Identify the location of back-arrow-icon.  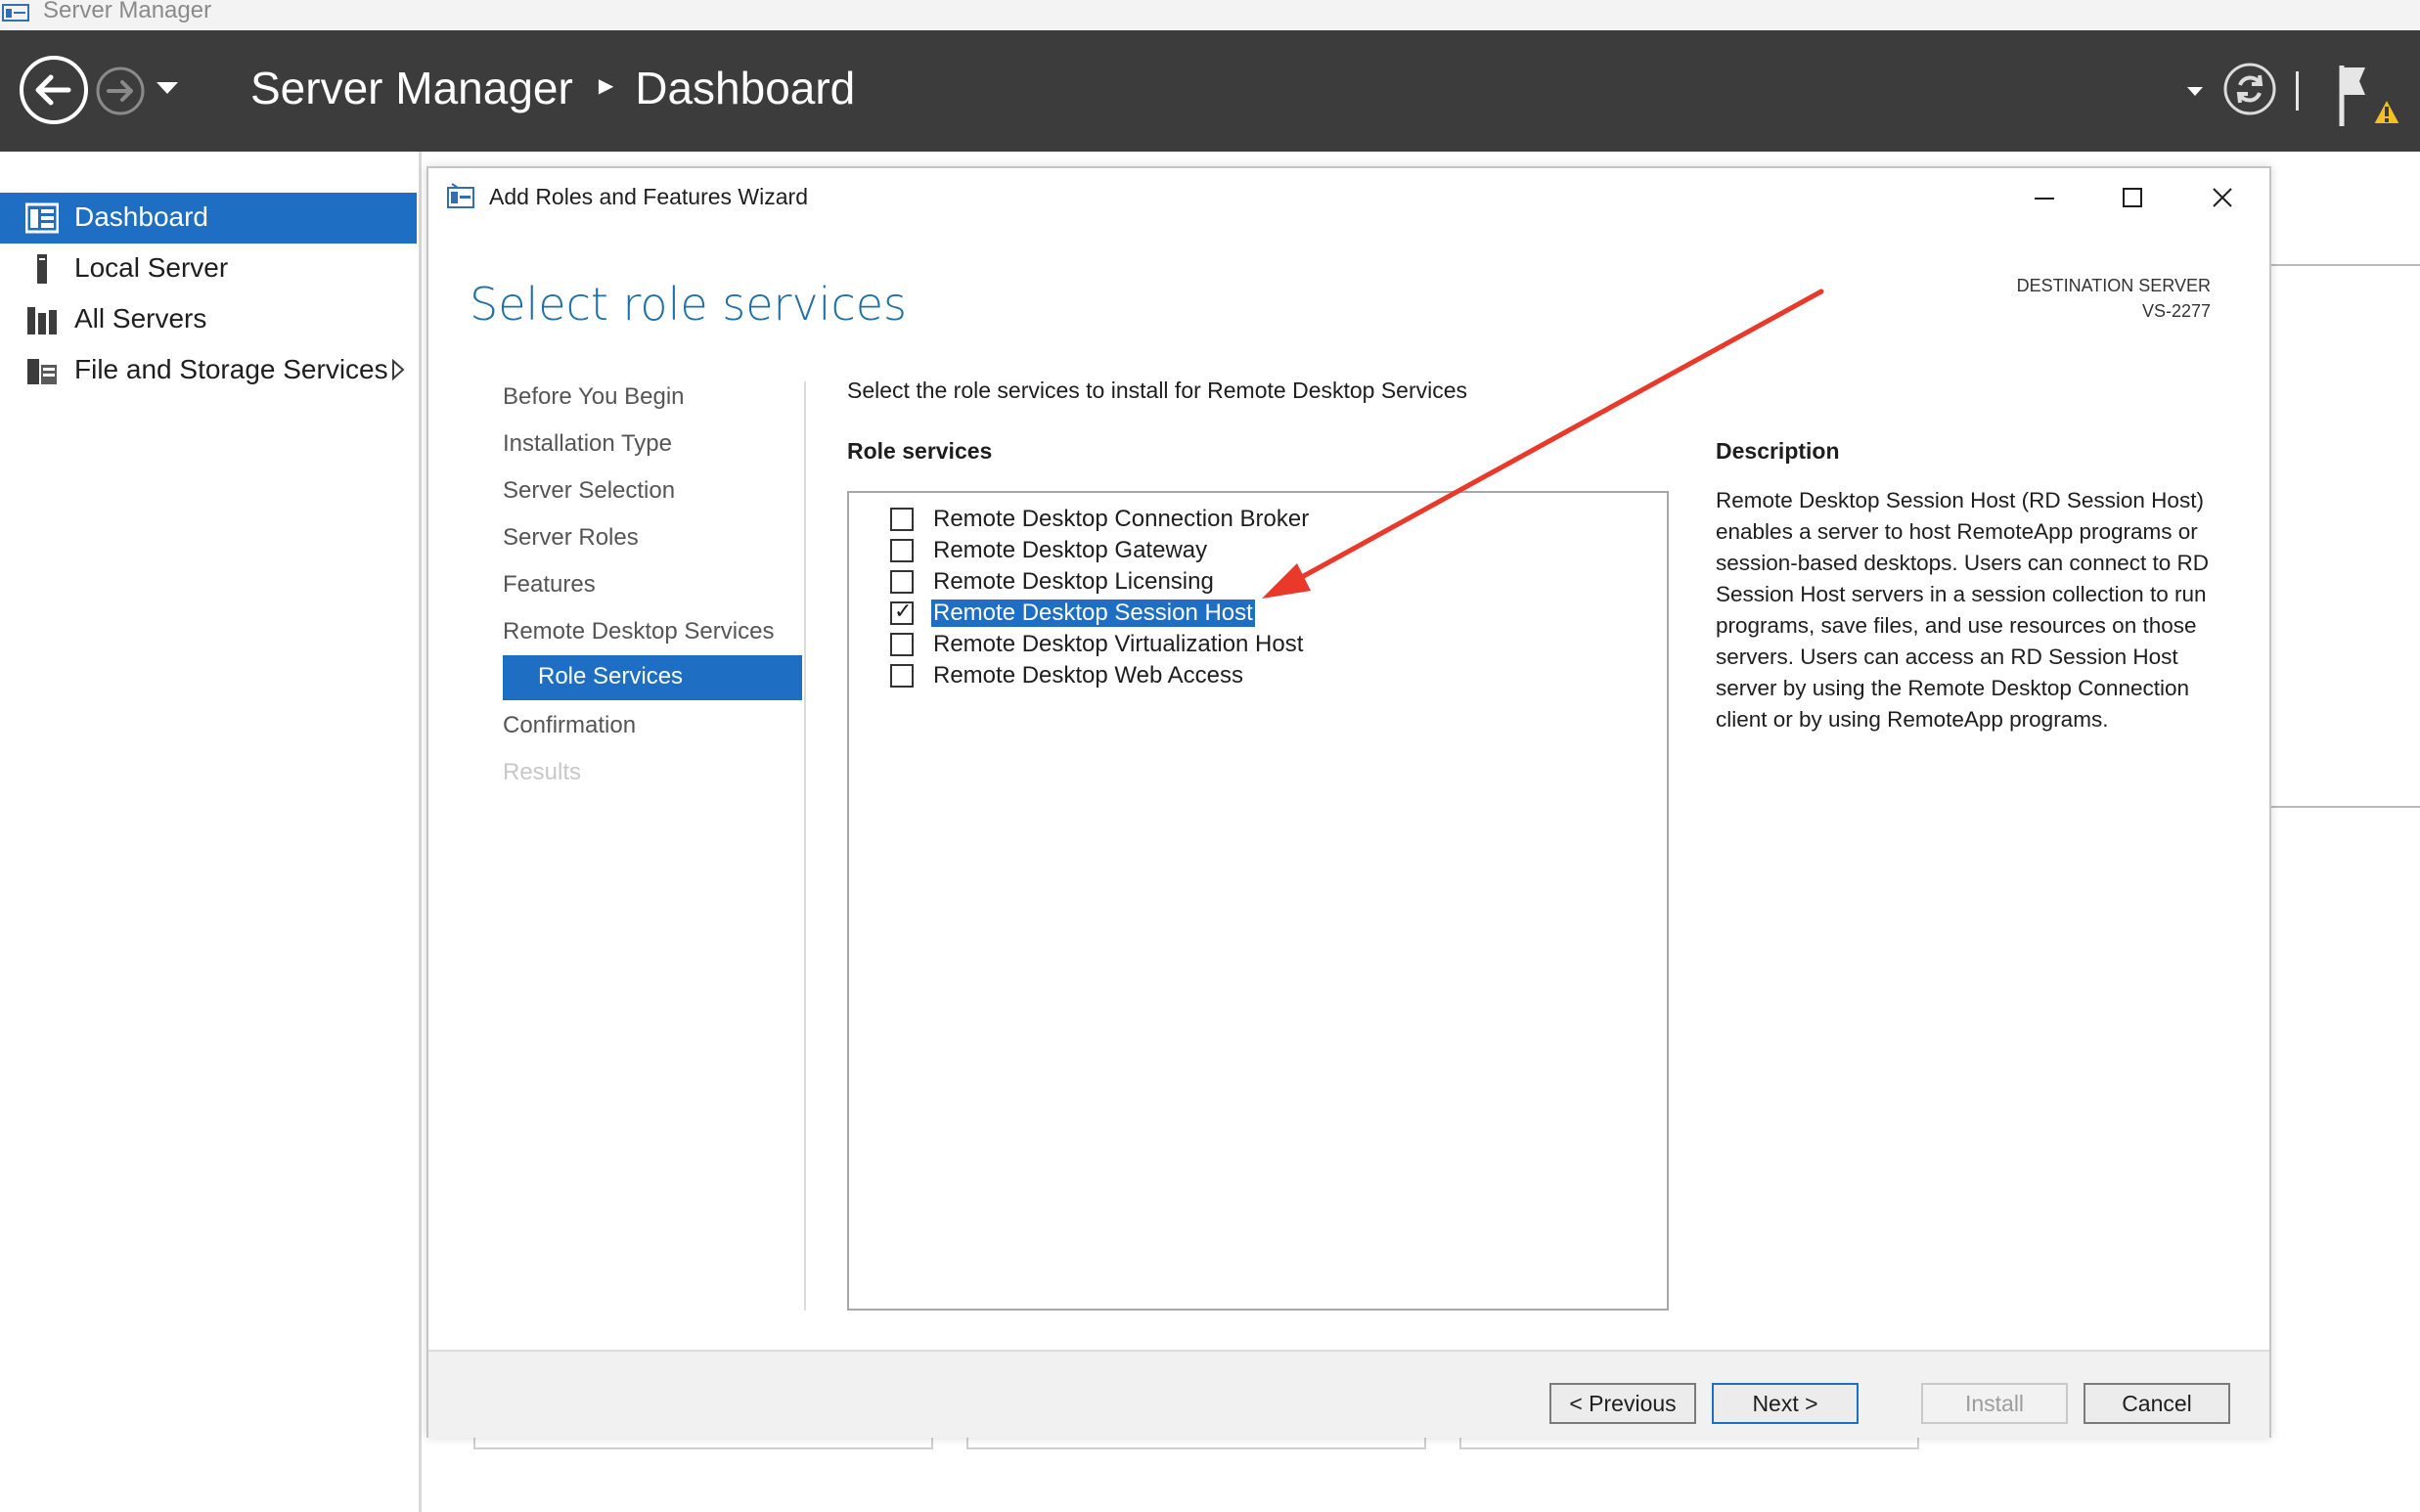
(54, 90).